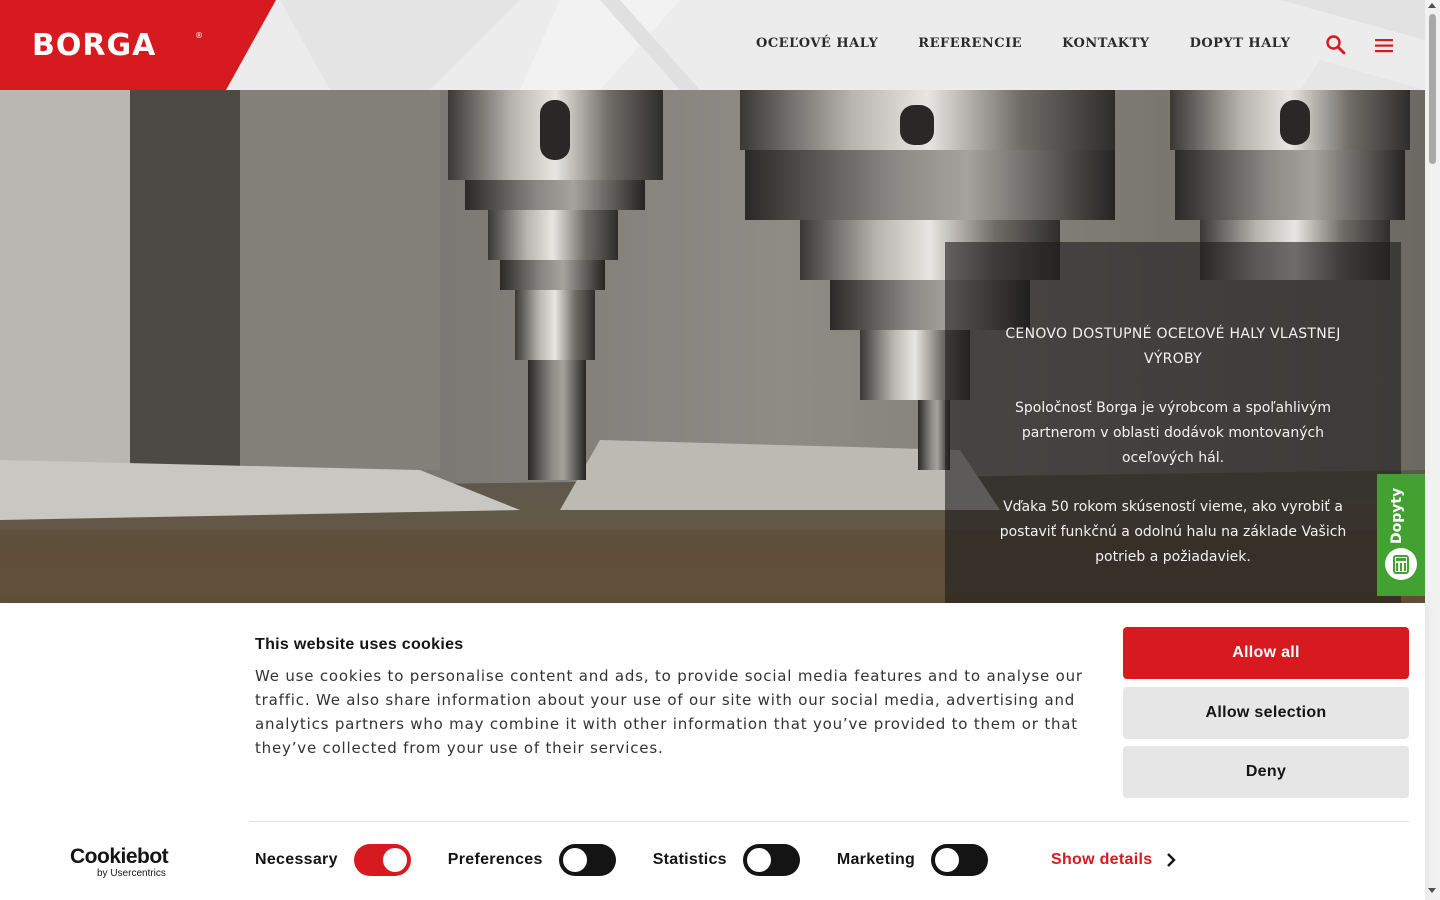  I want to click on nav-item-ocelove-haly: OCEĽOVÉ HALY, so click(817, 43).